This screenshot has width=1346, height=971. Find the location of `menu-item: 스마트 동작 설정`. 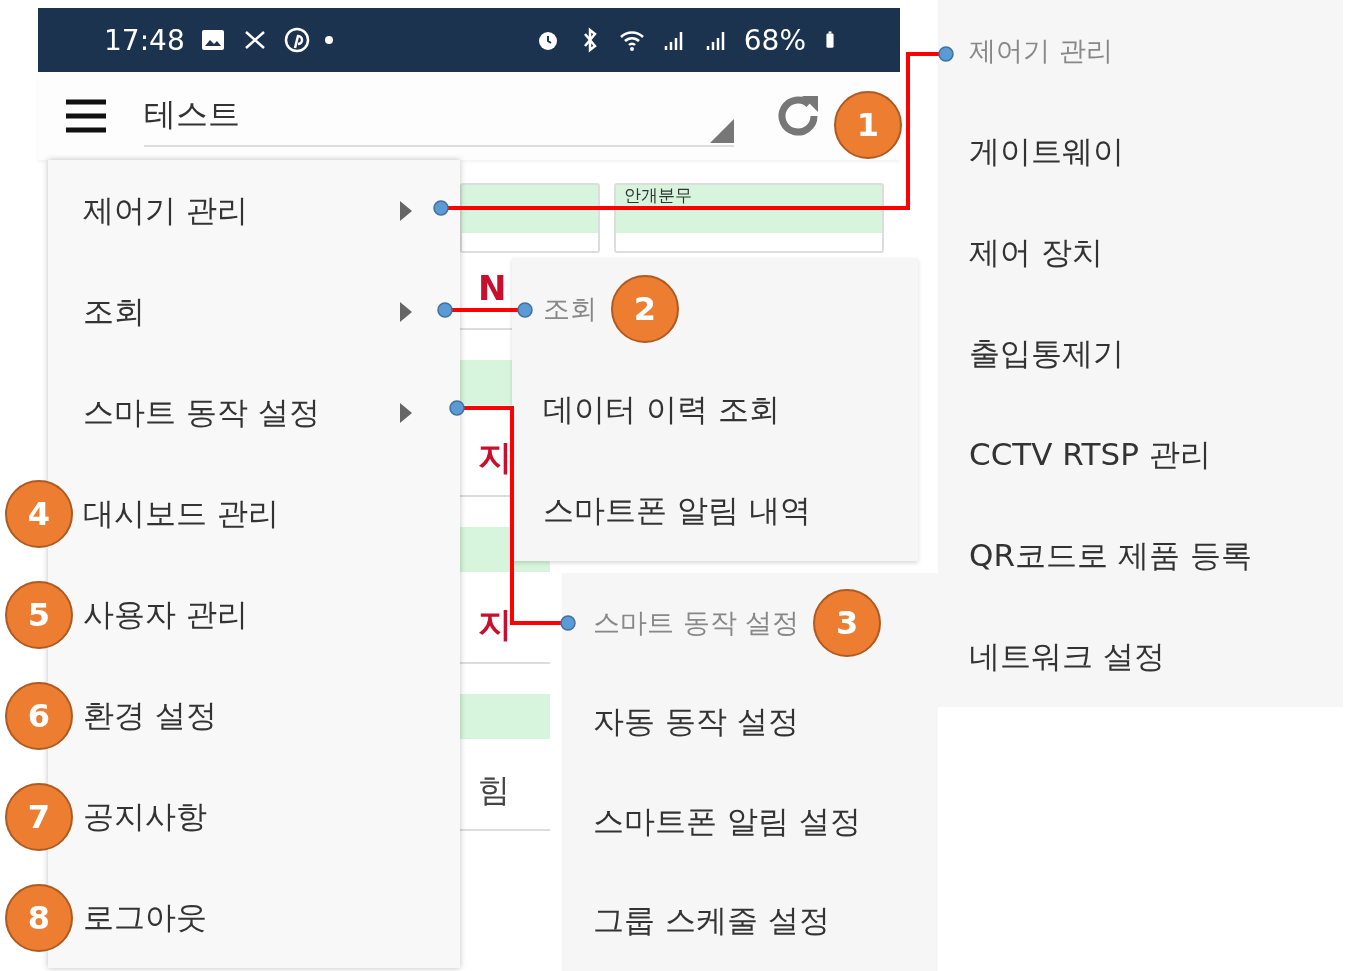

menu-item: 스마트 동작 설정 is located at coordinates (269, 412).